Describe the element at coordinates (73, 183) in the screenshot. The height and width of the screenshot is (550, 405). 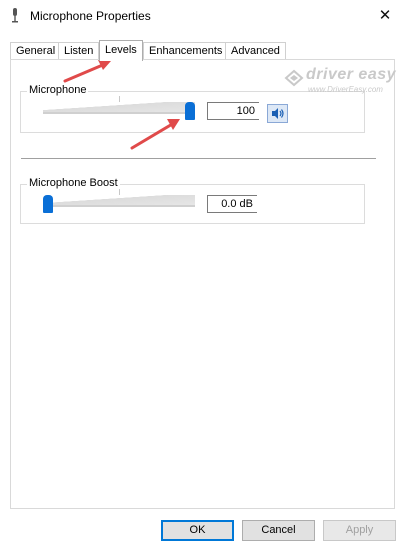
I see `boost-label: Microphone Boost` at that location.